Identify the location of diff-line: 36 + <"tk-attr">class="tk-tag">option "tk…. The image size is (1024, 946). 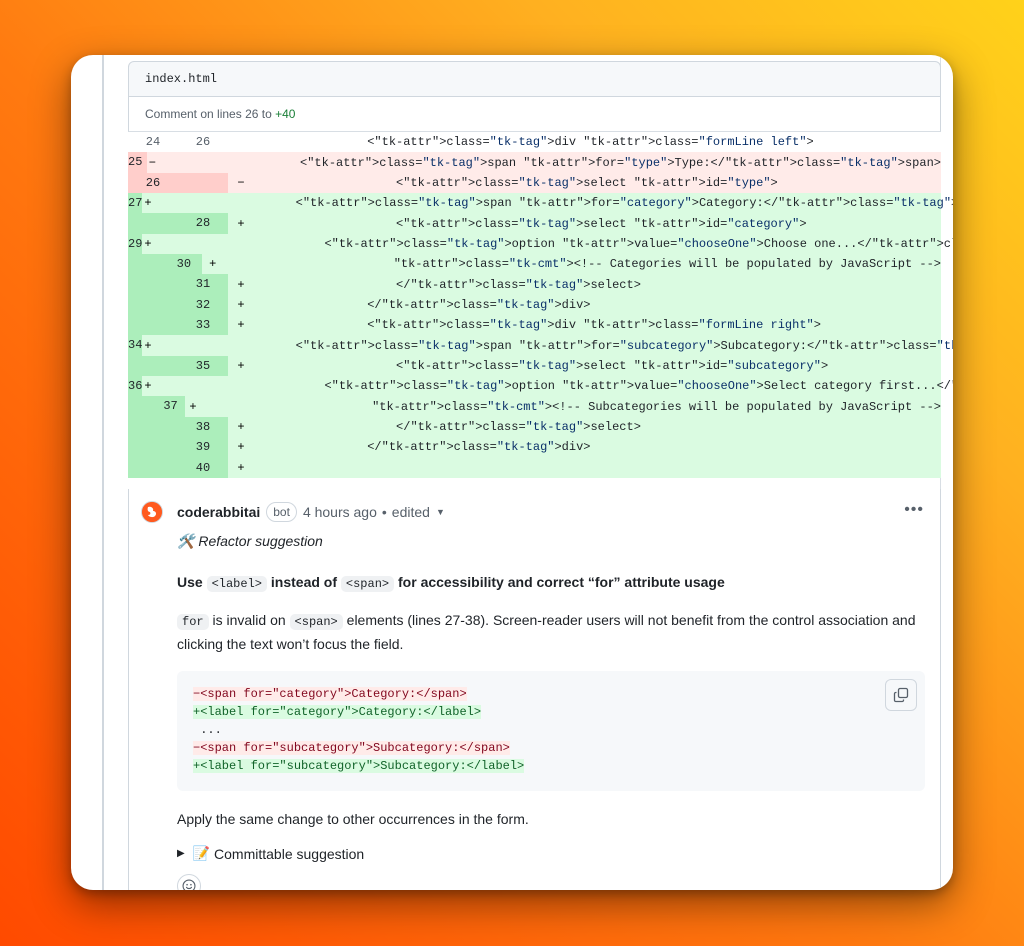
(540, 386).